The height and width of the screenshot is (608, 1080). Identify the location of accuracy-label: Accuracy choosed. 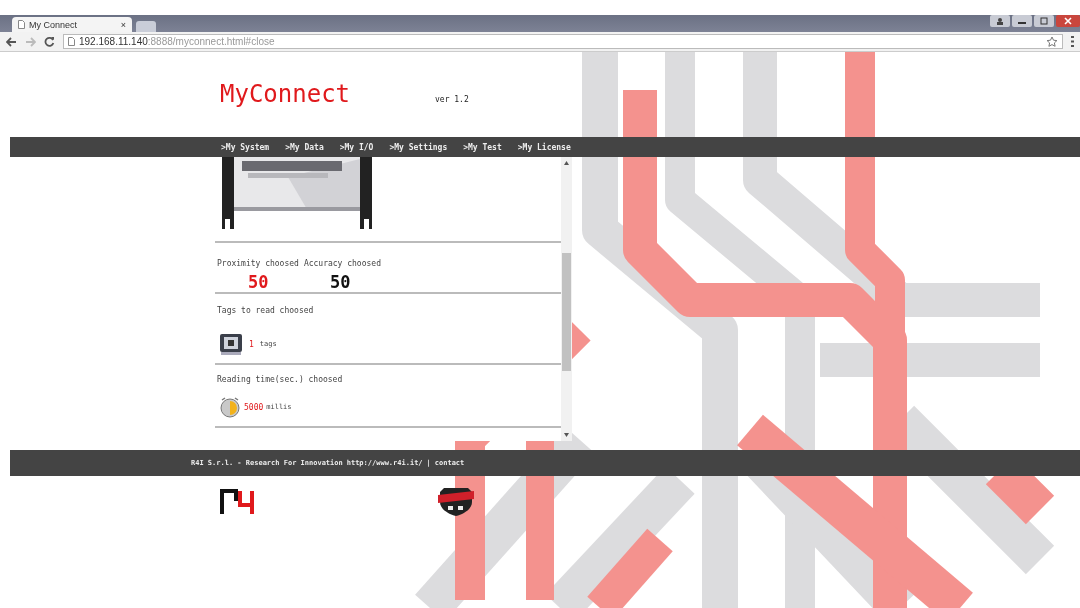
(342, 263).